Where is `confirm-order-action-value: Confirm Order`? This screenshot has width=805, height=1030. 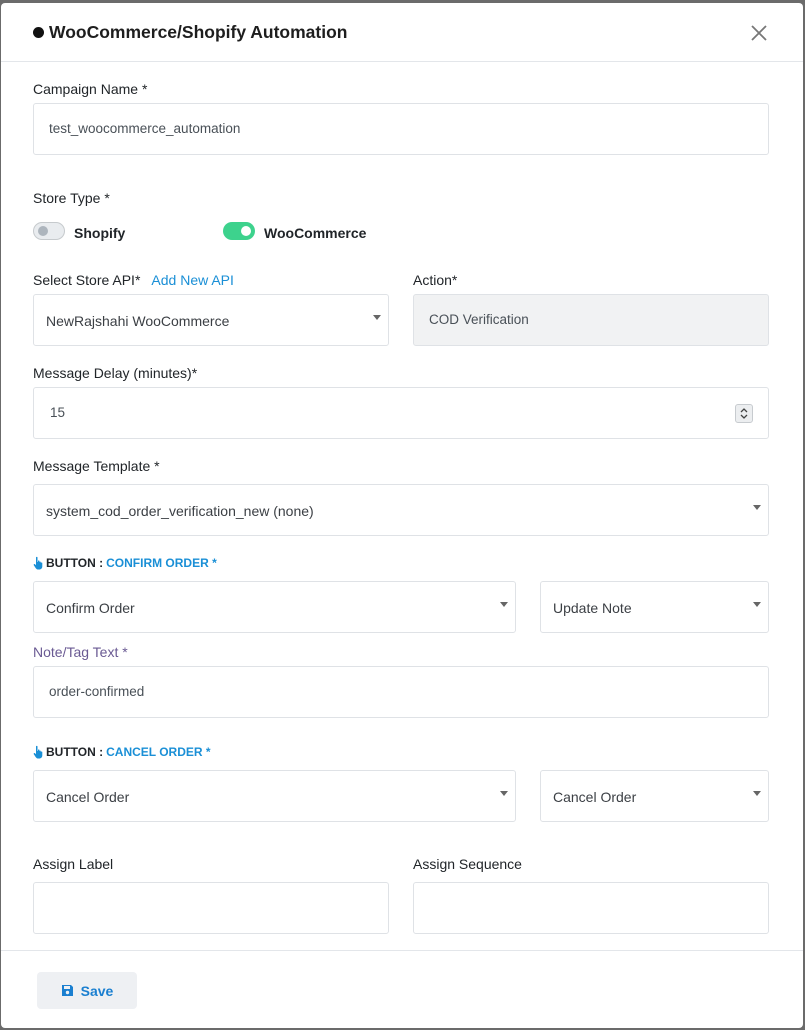 confirm-order-action-value: Confirm Order is located at coordinates (90, 608).